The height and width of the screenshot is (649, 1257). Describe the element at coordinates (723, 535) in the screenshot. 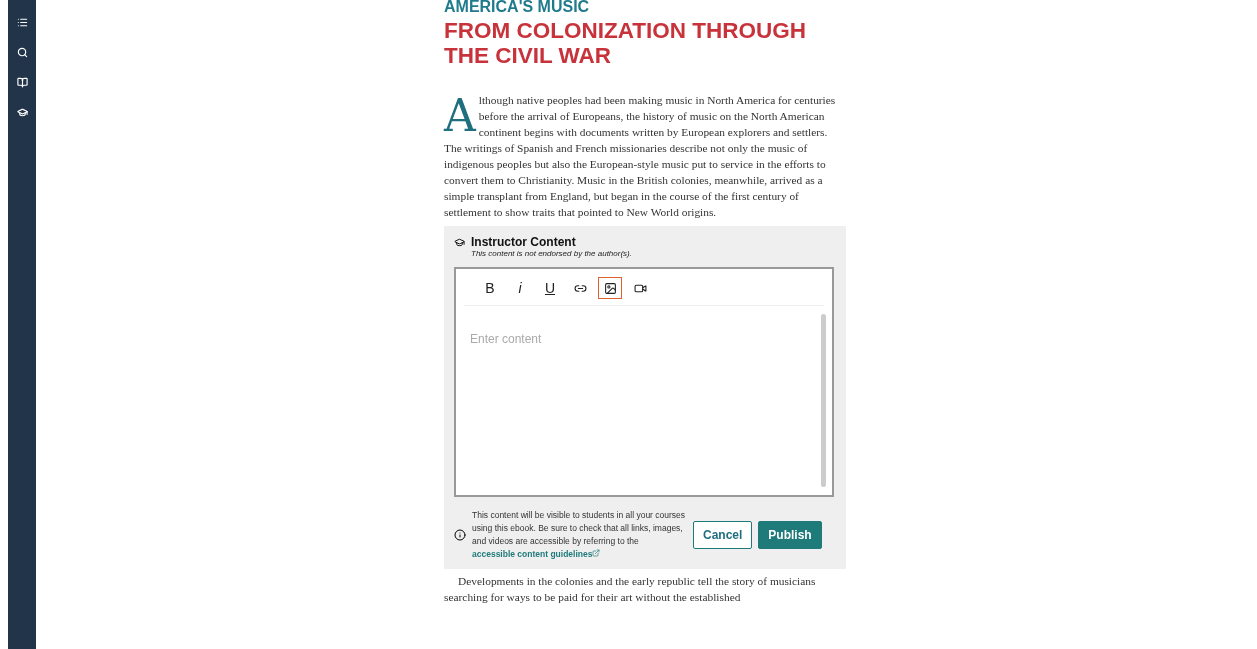

I see `cancel-button: Cancel` at that location.